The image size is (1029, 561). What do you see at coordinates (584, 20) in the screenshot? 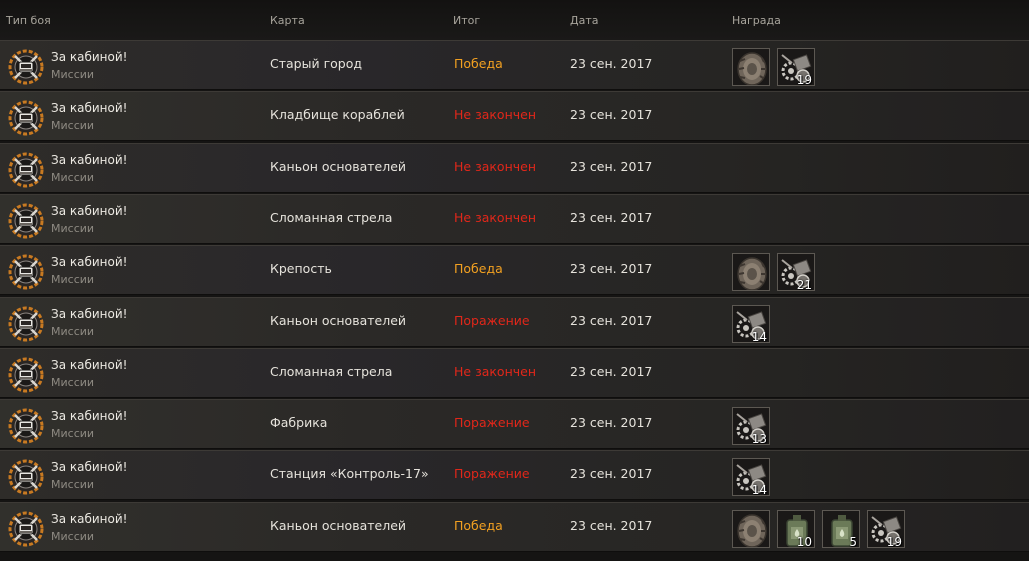
I see `column-header-date: Дата` at bounding box center [584, 20].